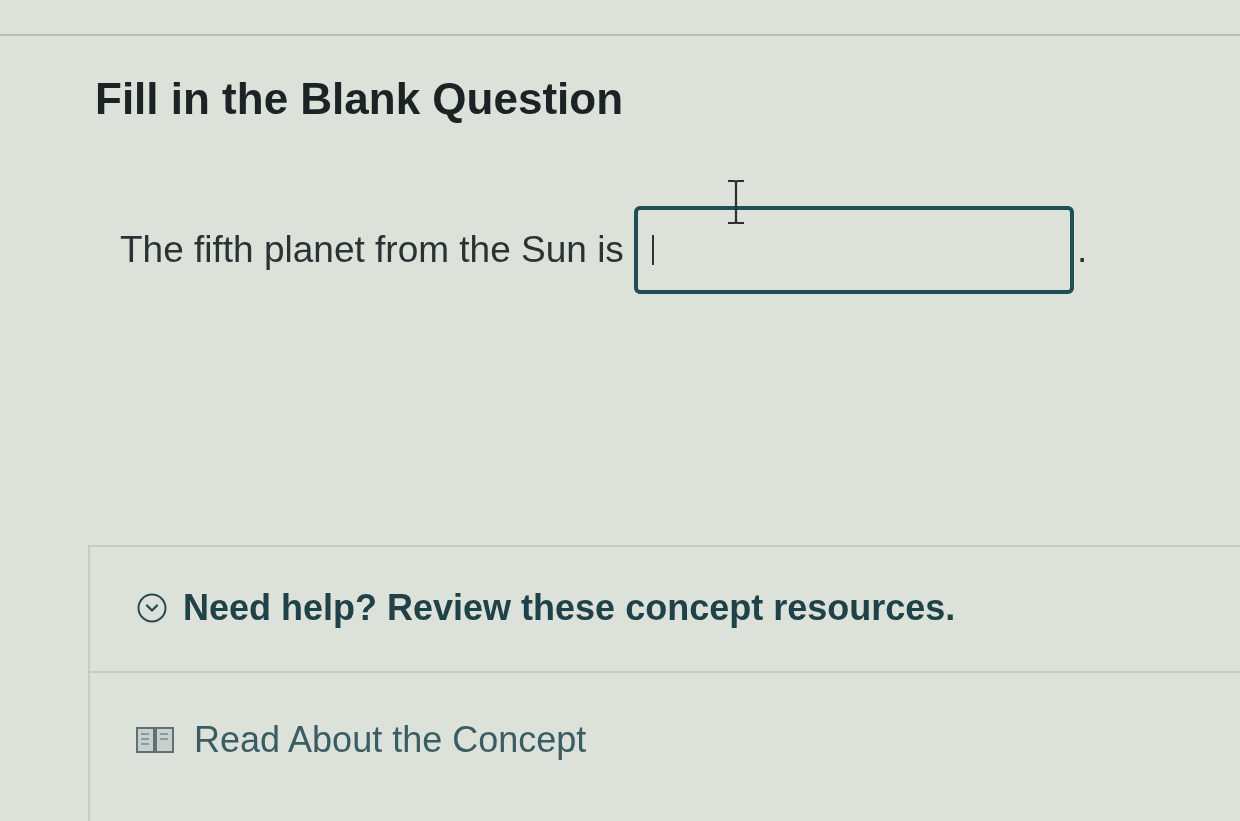 This screenshot has width=1240, height=821. Describe the element at coordinates (152, 608) in the screenshot. I see `chevron-down-circle-icon` at that location.